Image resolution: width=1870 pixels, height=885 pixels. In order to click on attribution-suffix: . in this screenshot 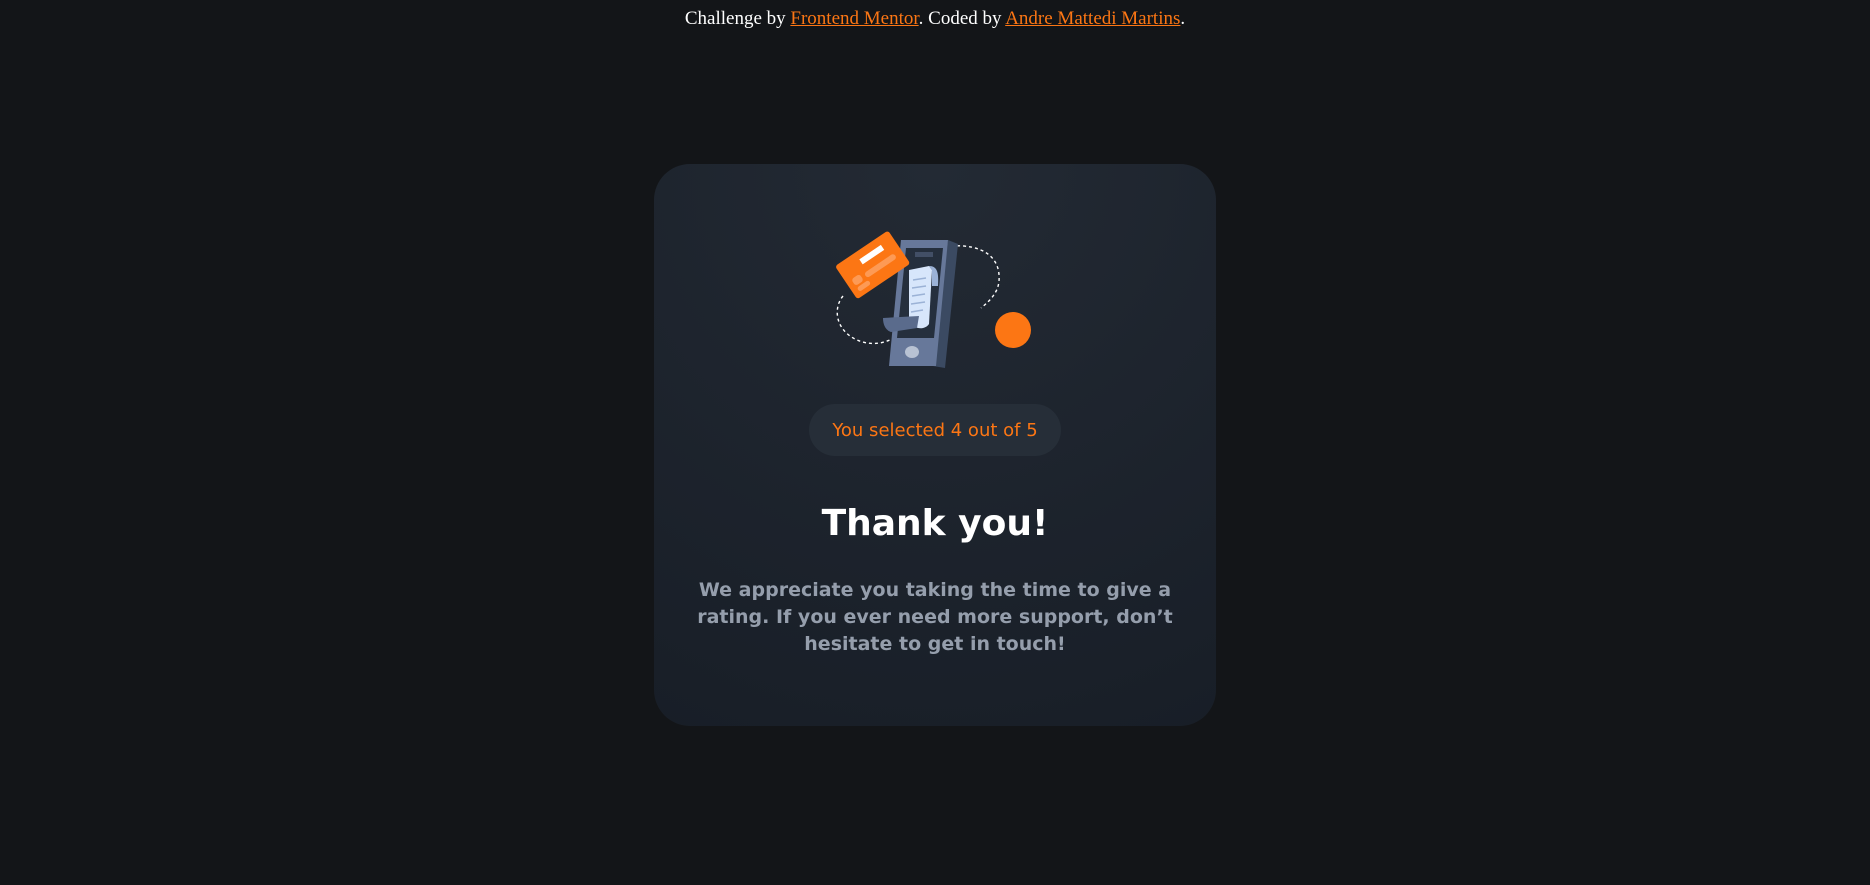, I will do `click(1183, 18)`.